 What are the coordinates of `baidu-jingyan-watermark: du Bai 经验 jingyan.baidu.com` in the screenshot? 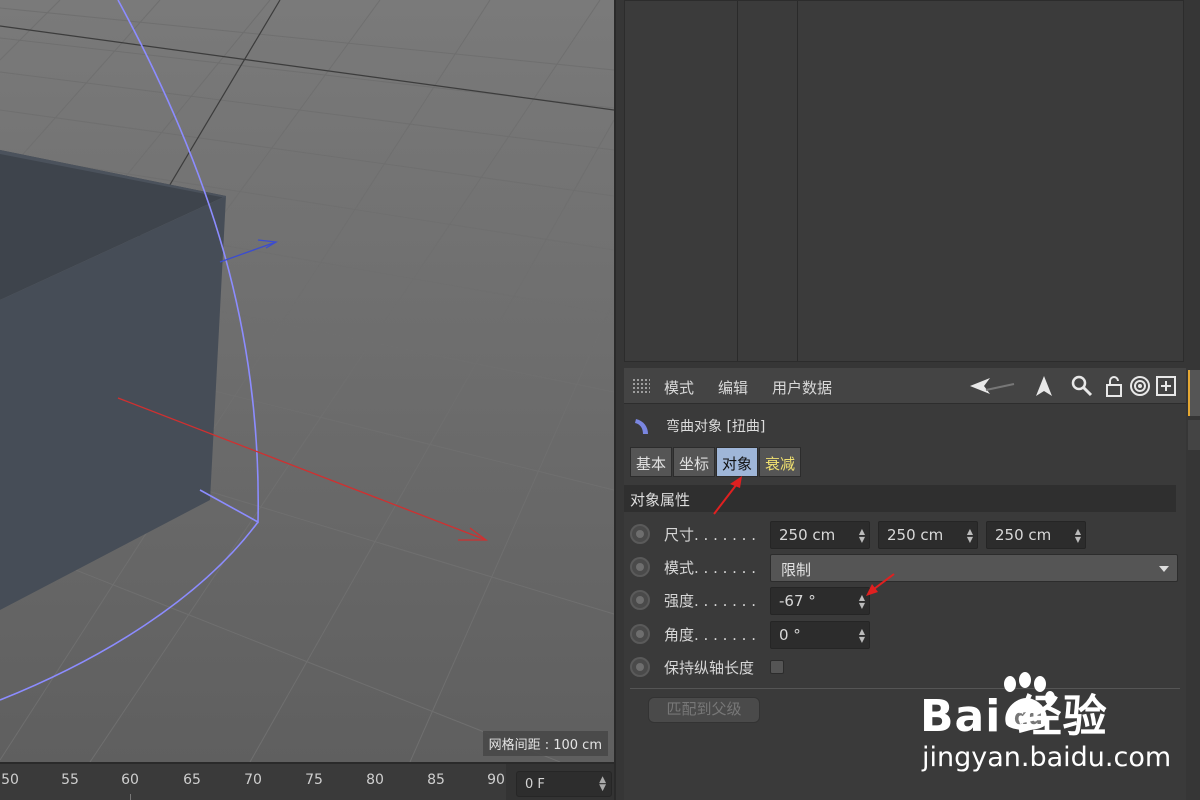 It's located at (1055, 727).